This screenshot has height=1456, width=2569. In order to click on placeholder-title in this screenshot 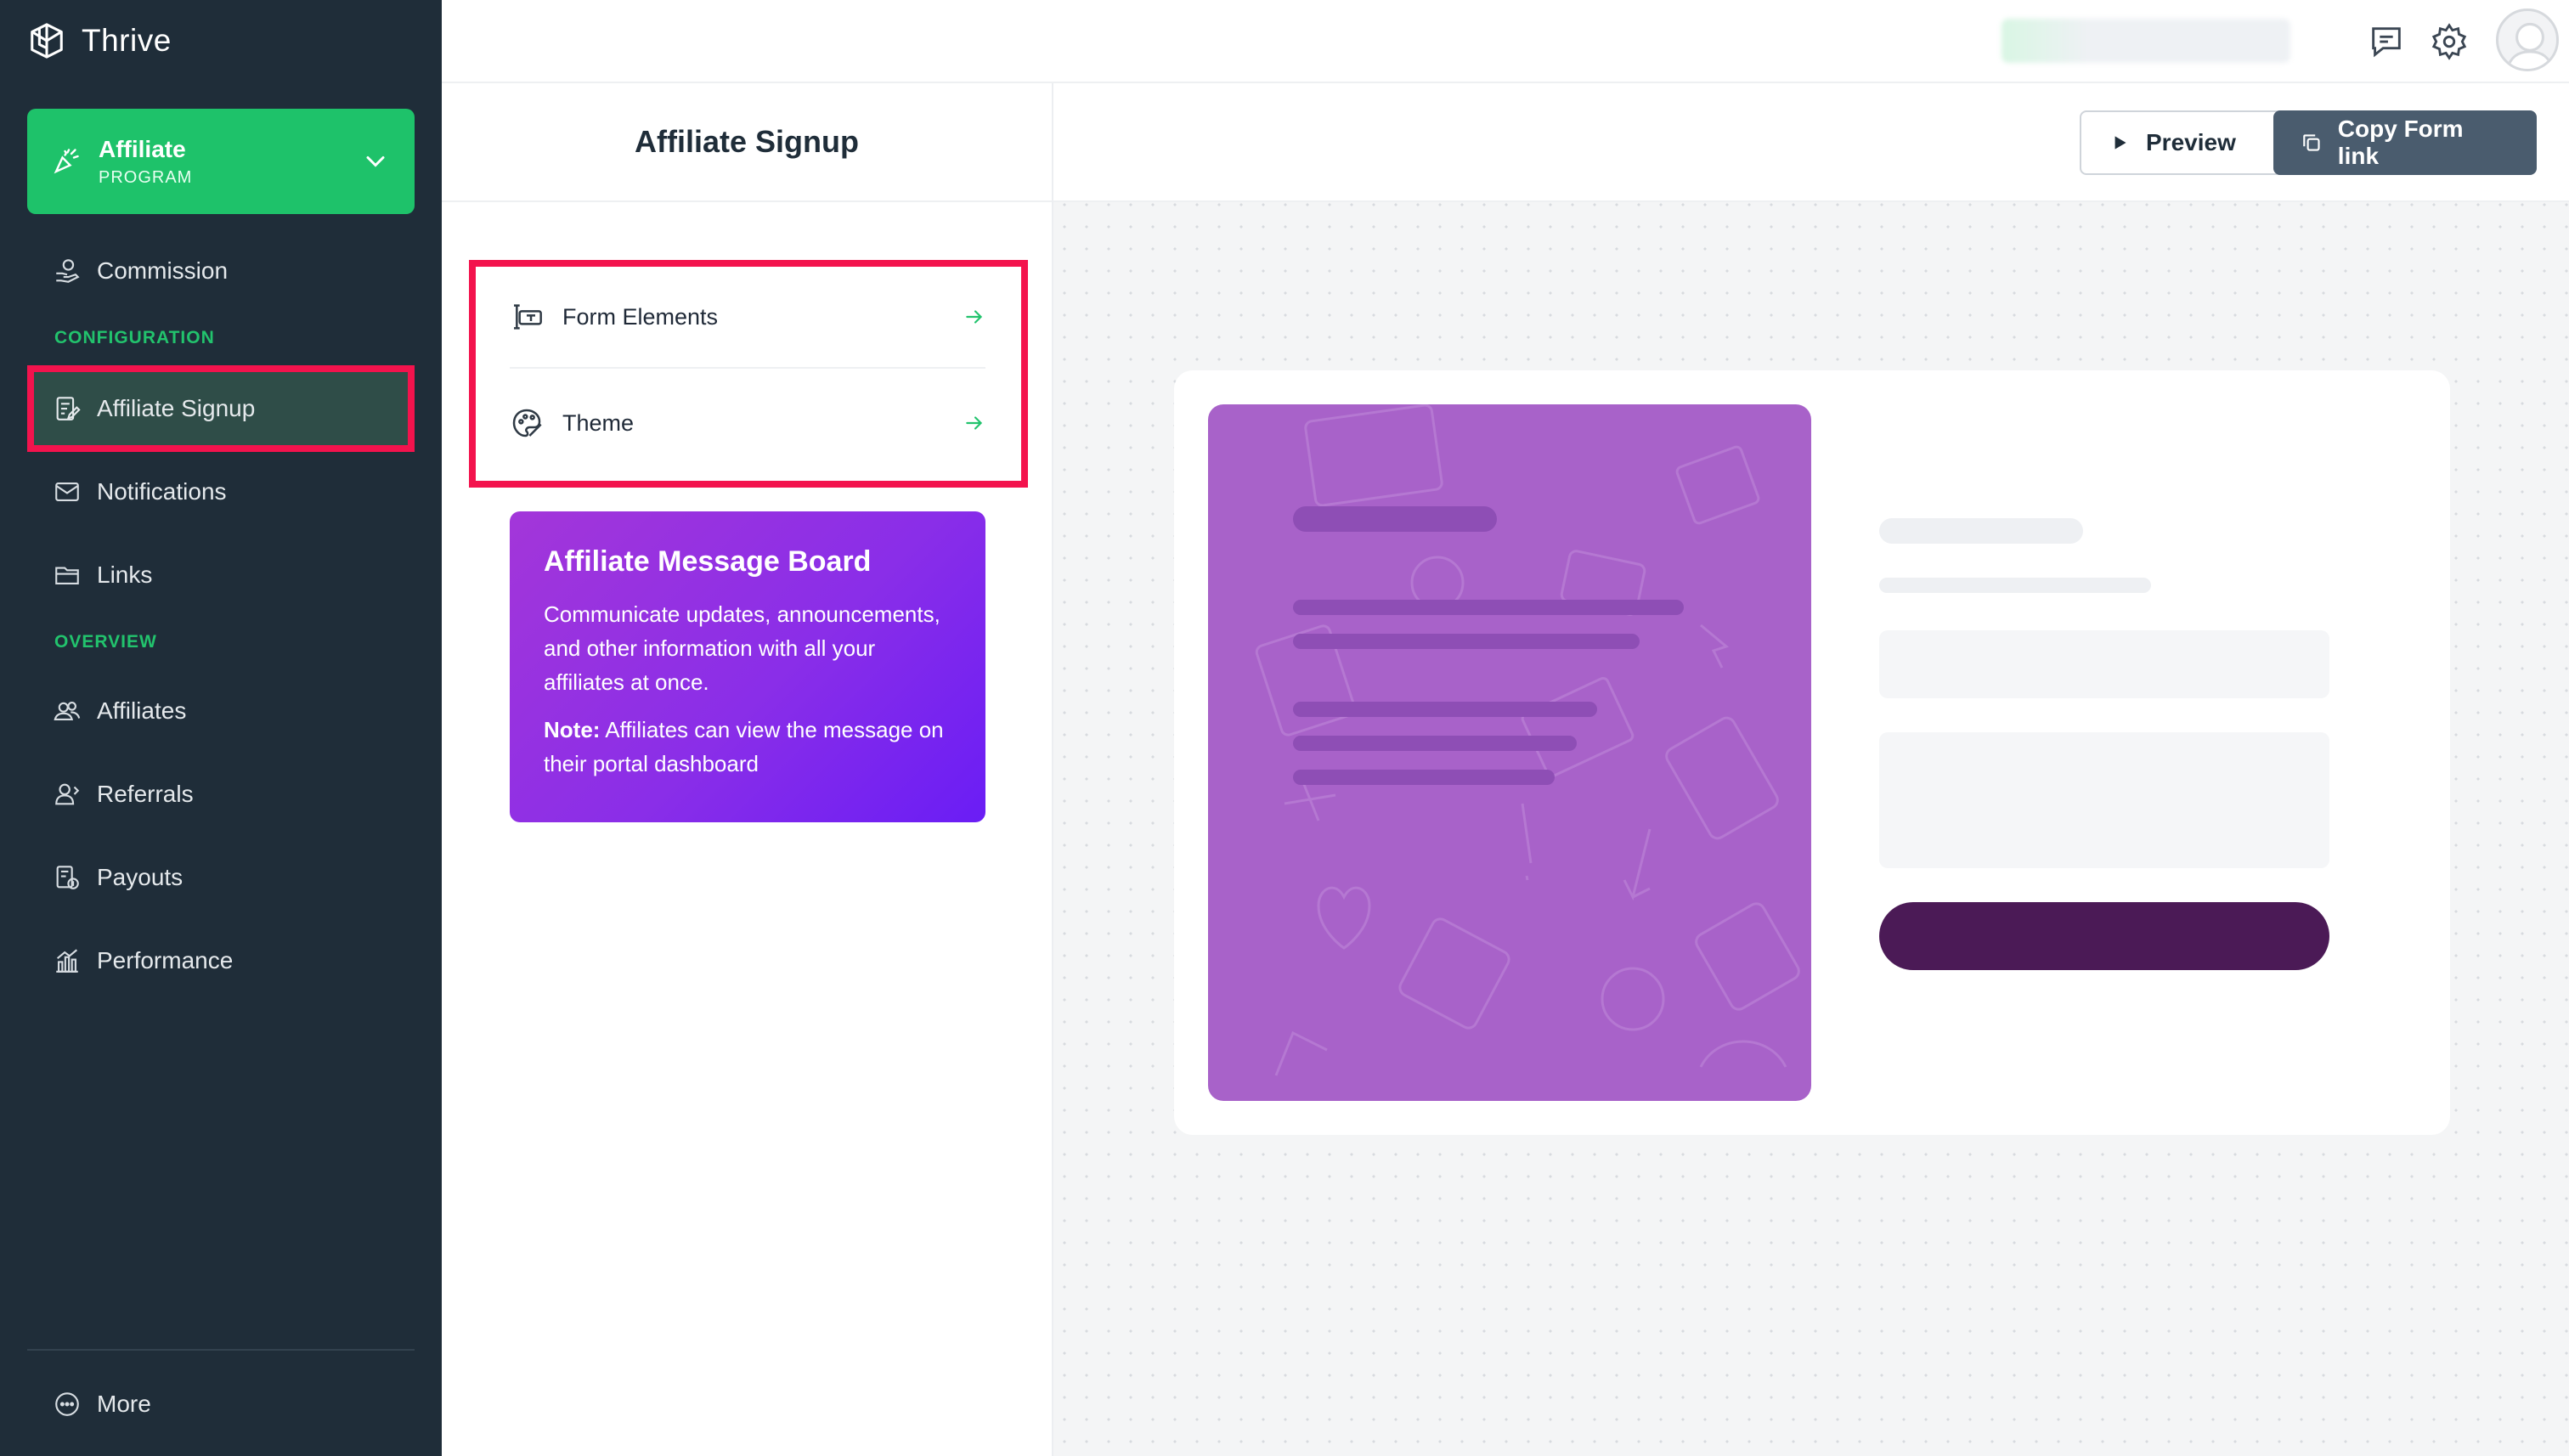, I will do `click(1395, 519)`.